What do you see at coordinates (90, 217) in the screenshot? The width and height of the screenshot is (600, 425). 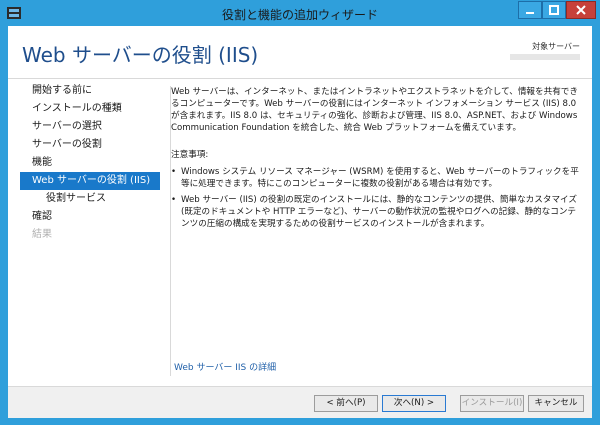 I see `nav-item-confirmation: 確認` at bounding box center [90, 217].